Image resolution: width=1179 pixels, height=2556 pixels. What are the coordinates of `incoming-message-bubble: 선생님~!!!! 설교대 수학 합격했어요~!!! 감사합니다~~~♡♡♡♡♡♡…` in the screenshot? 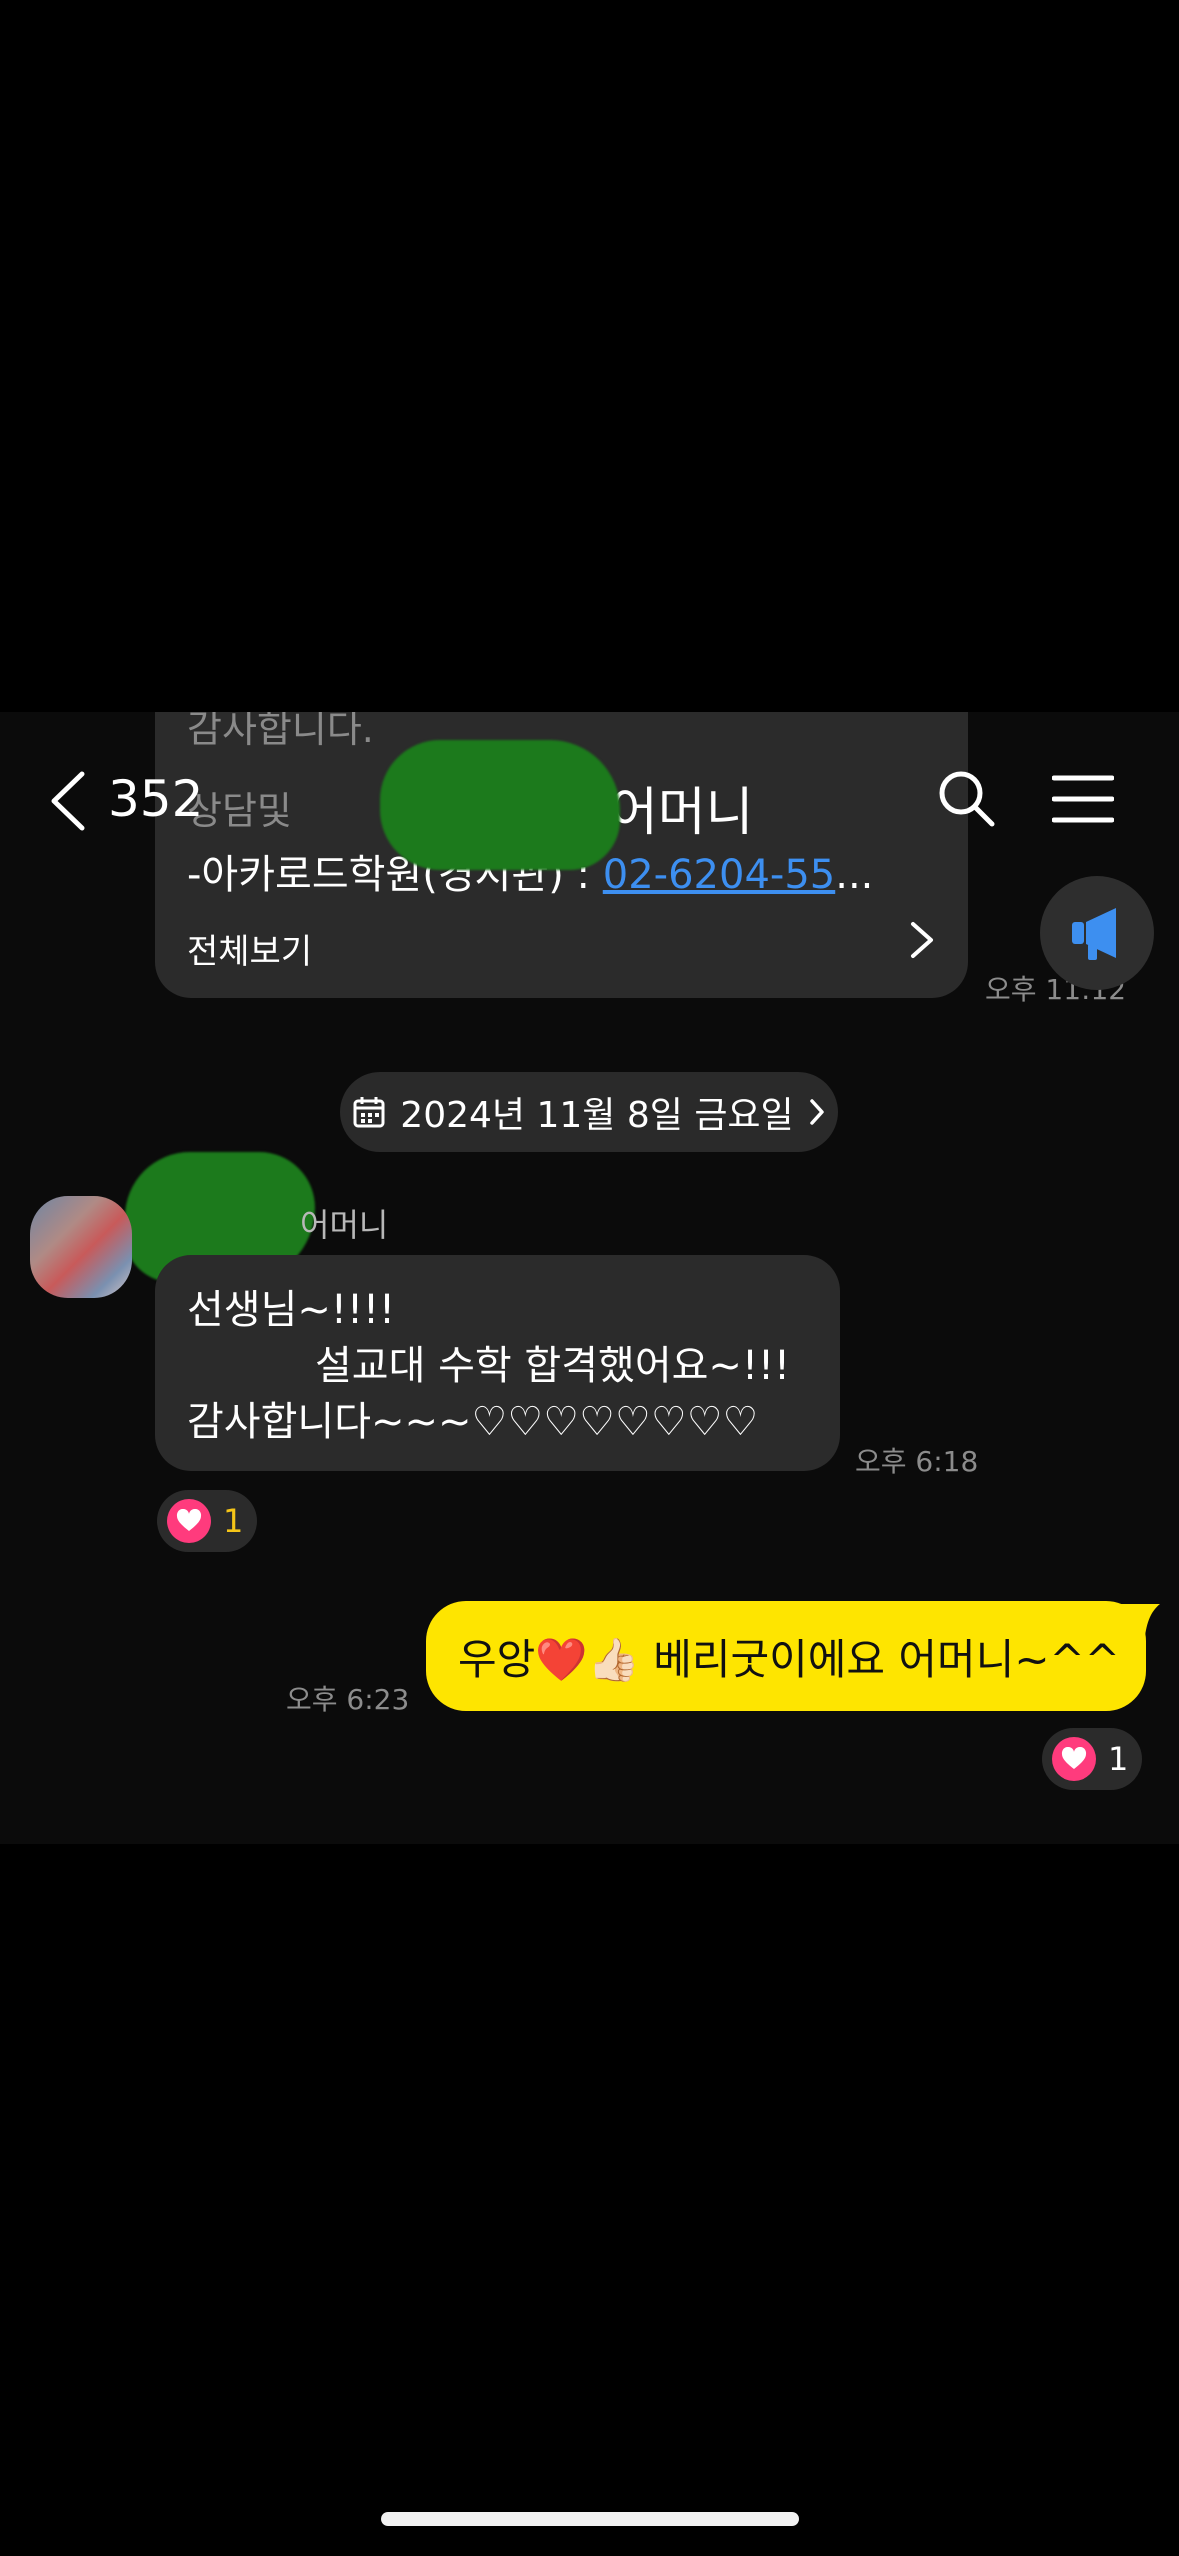 It's located at (497, 1363).